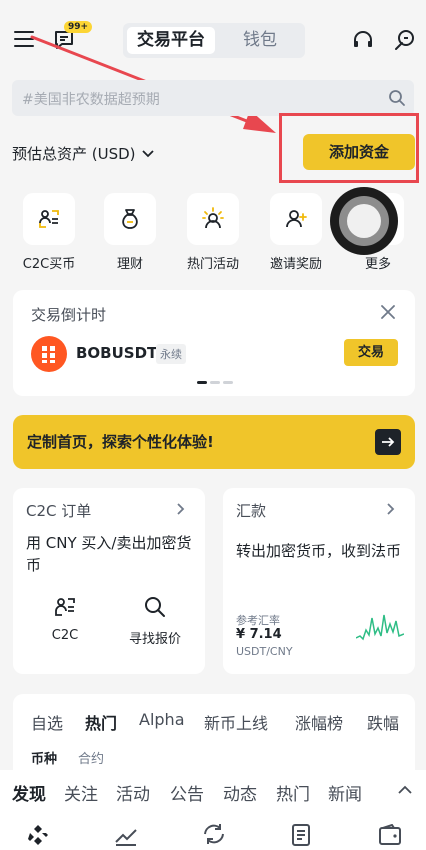  I want to click on pager-dots, so click(215, 382).